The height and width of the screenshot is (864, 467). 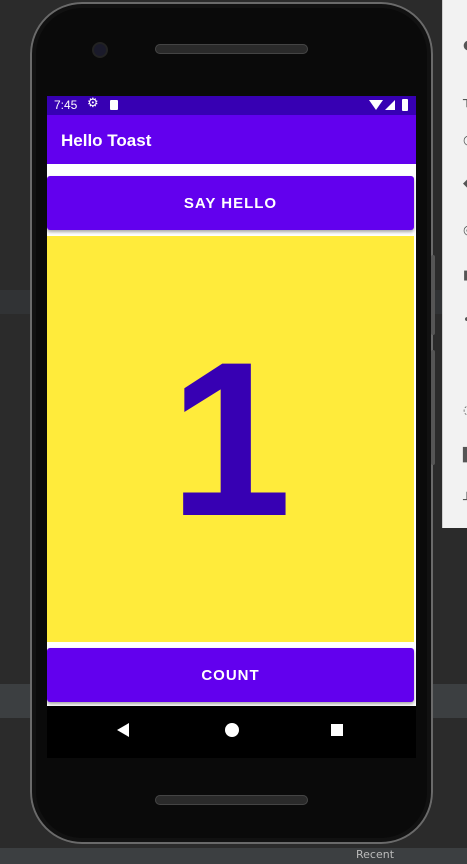 What do you see at coordinates (376, 105) in the screenshot?
I see `wifi-icon` at bounding box center [376, 105].